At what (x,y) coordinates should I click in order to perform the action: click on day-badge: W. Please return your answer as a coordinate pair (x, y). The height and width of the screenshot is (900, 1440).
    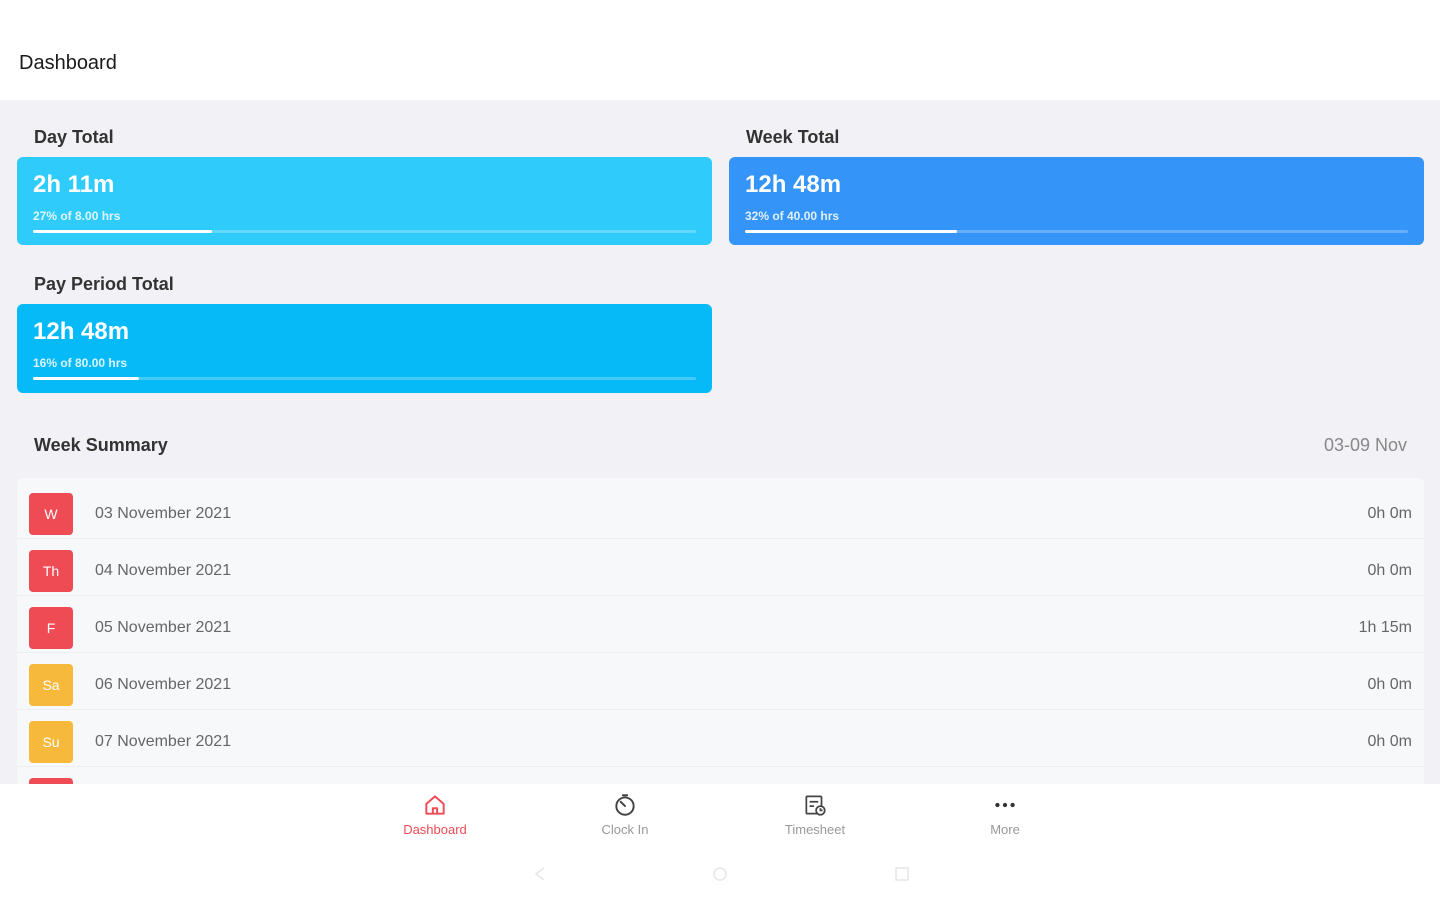
    Looking at the image, I should click on (51, 514).